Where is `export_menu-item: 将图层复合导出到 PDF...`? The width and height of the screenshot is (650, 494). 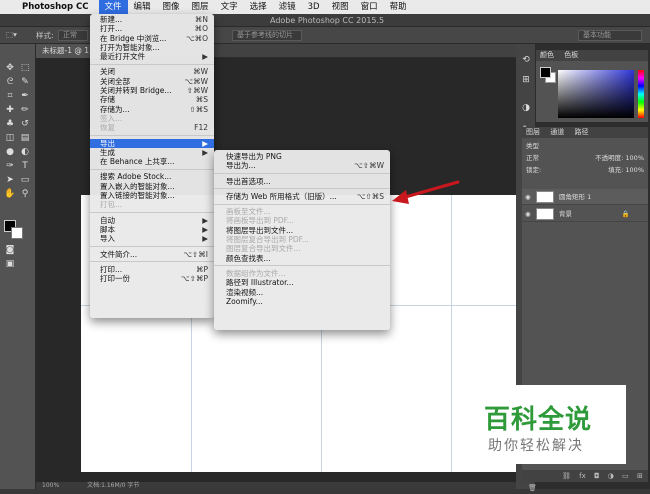 export_menu-item: 将图层复合导出到 PDF... is located at coordinates (302, 239).